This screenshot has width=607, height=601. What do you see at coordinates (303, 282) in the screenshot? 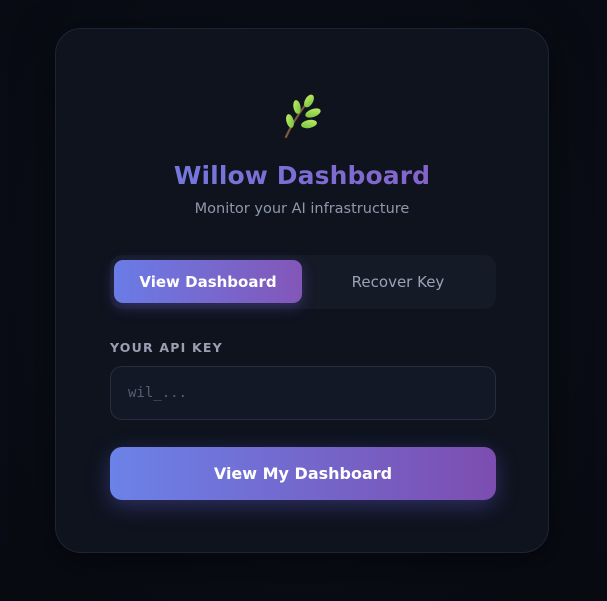
I see `mode-tabs: View Dashboard Recover Key` at bounding box center [303, 282].